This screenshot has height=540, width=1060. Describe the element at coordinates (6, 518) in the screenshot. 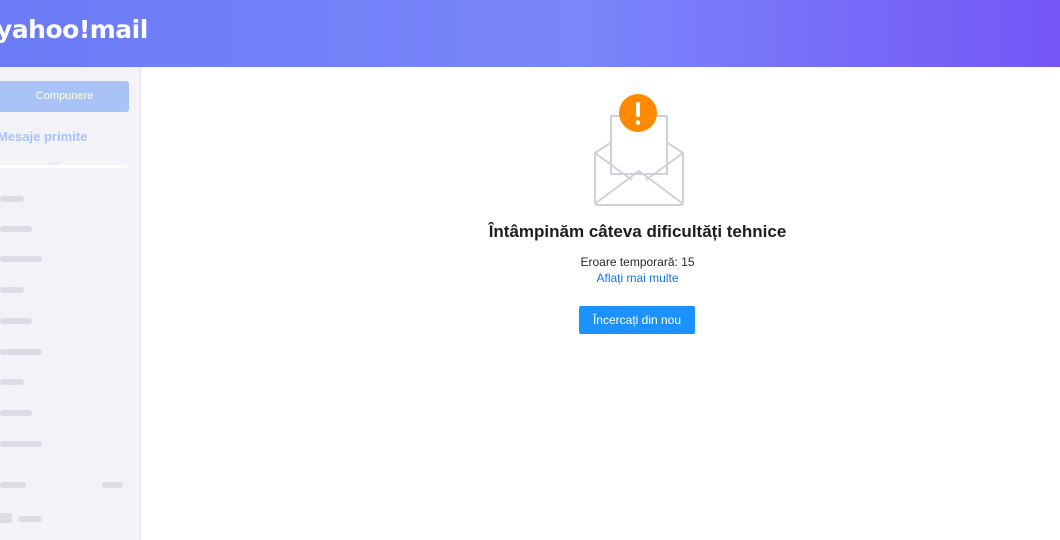

I see `image-icon` at that location.